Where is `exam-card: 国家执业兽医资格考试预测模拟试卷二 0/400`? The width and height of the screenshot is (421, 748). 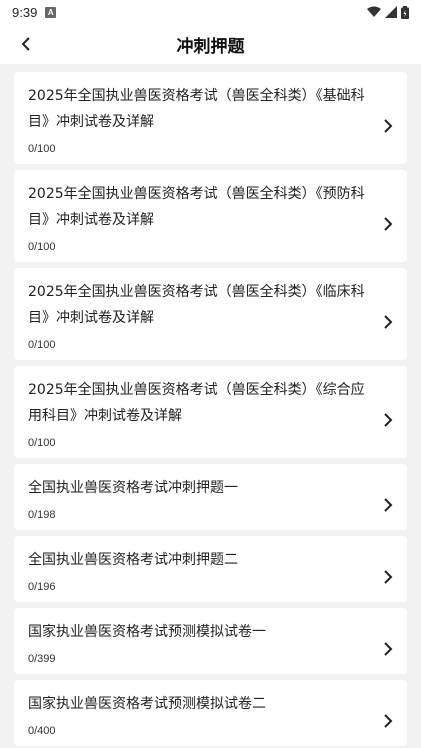
exam-card: 国家执业兽医资格考试预测模拟试卷二 0/400 is located at coordinates (210, 713).